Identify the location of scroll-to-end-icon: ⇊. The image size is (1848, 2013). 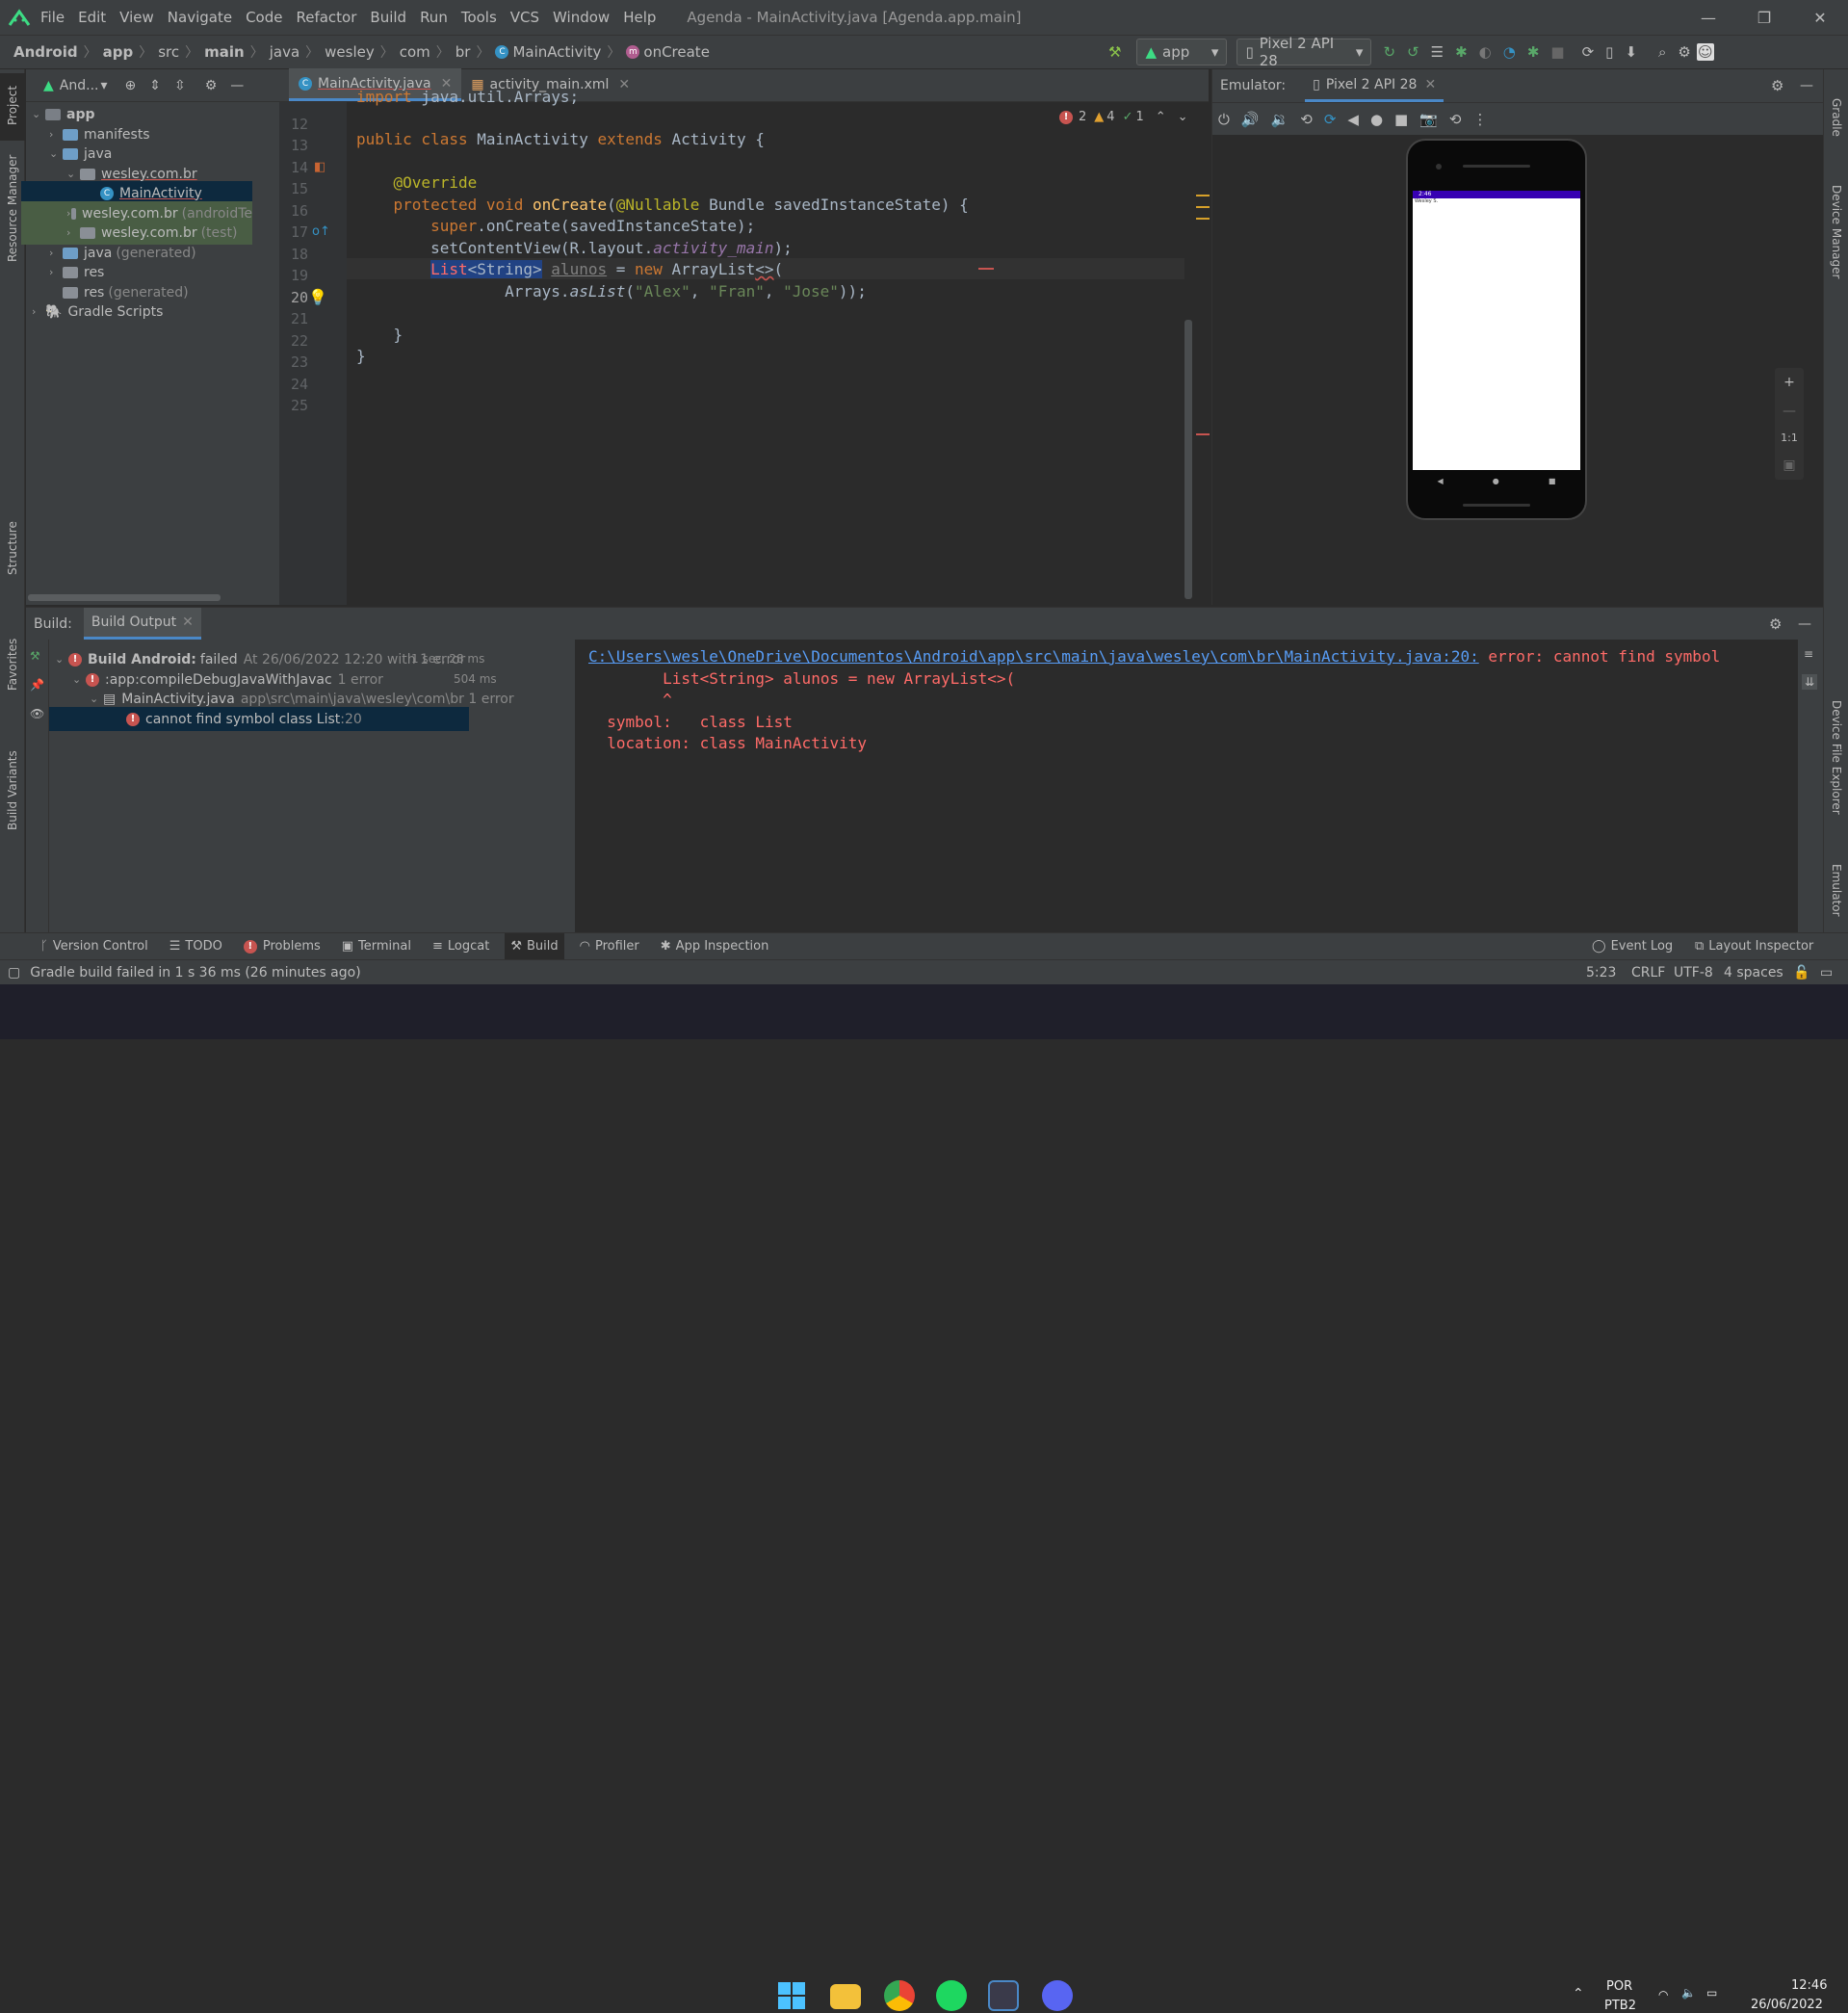
(1810, 682).